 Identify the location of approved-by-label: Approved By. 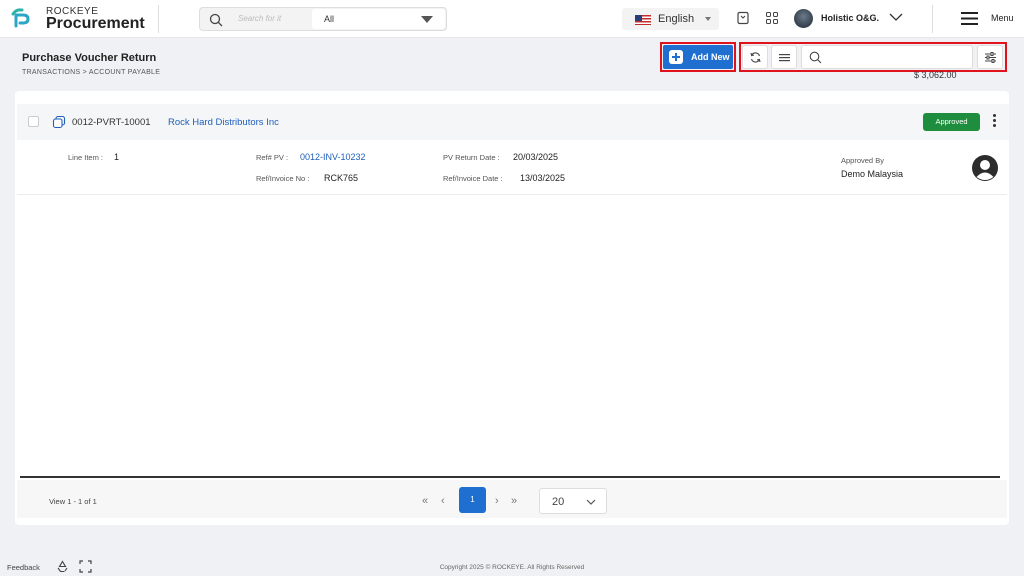
(862, 160).